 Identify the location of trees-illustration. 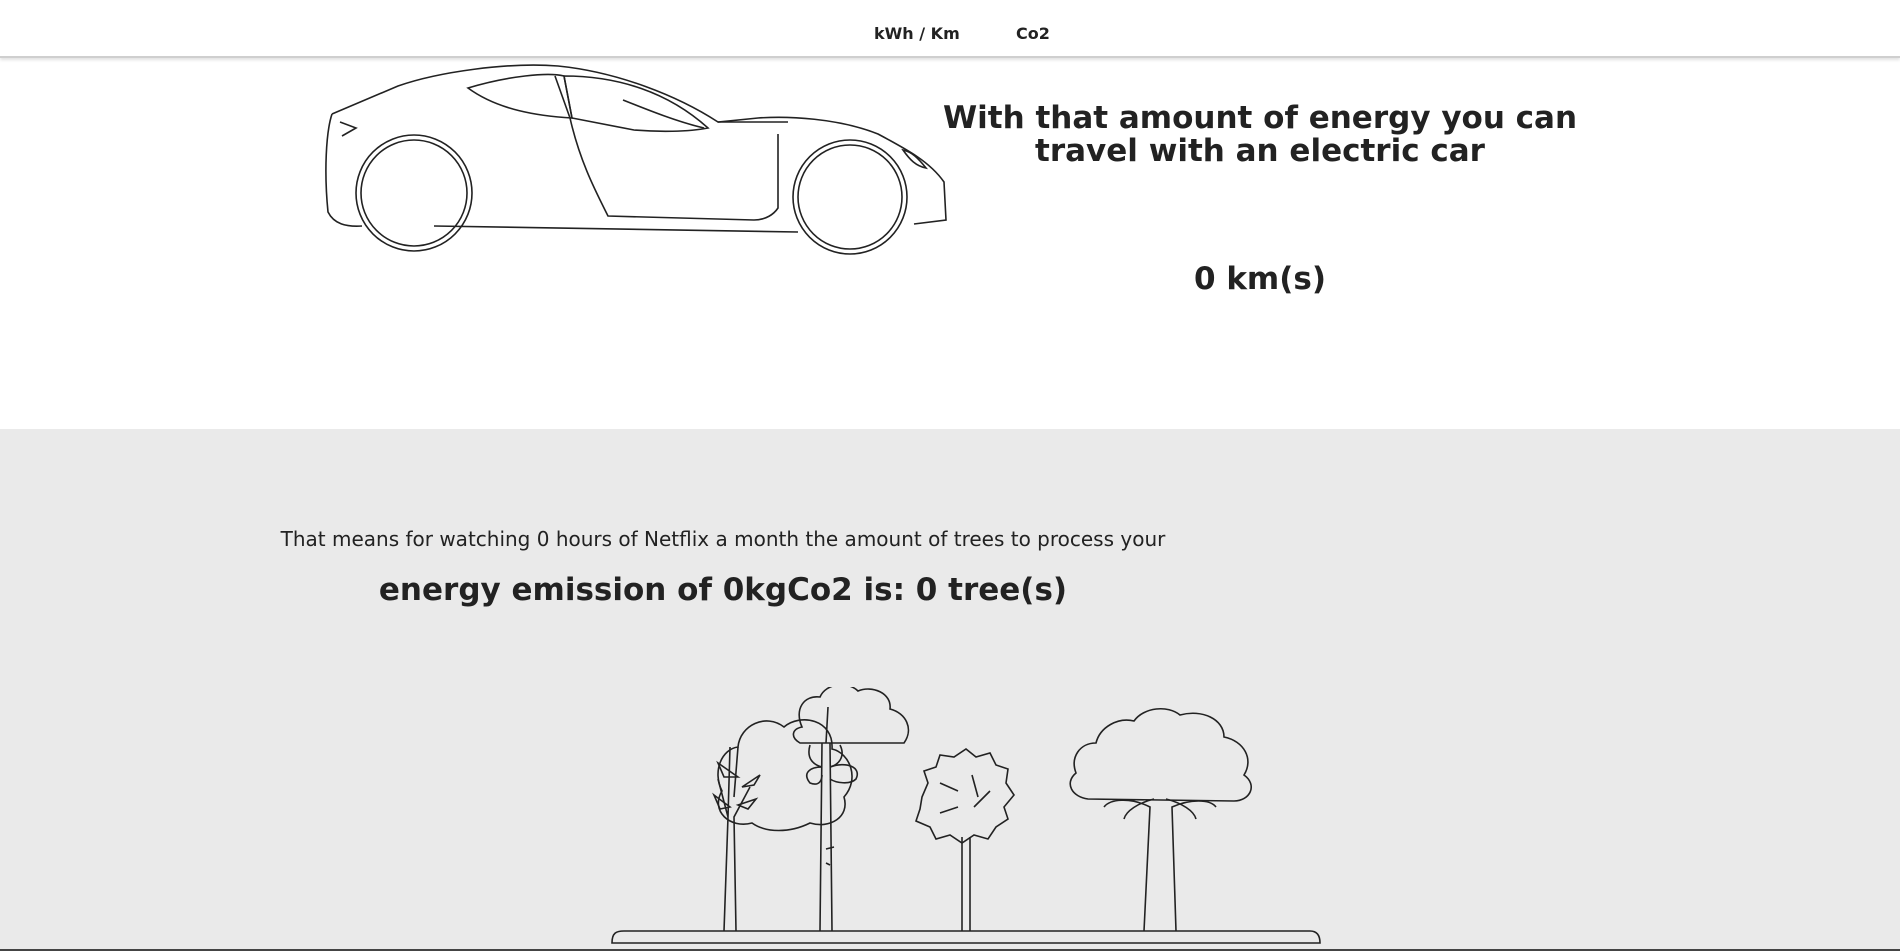
(966, 815).